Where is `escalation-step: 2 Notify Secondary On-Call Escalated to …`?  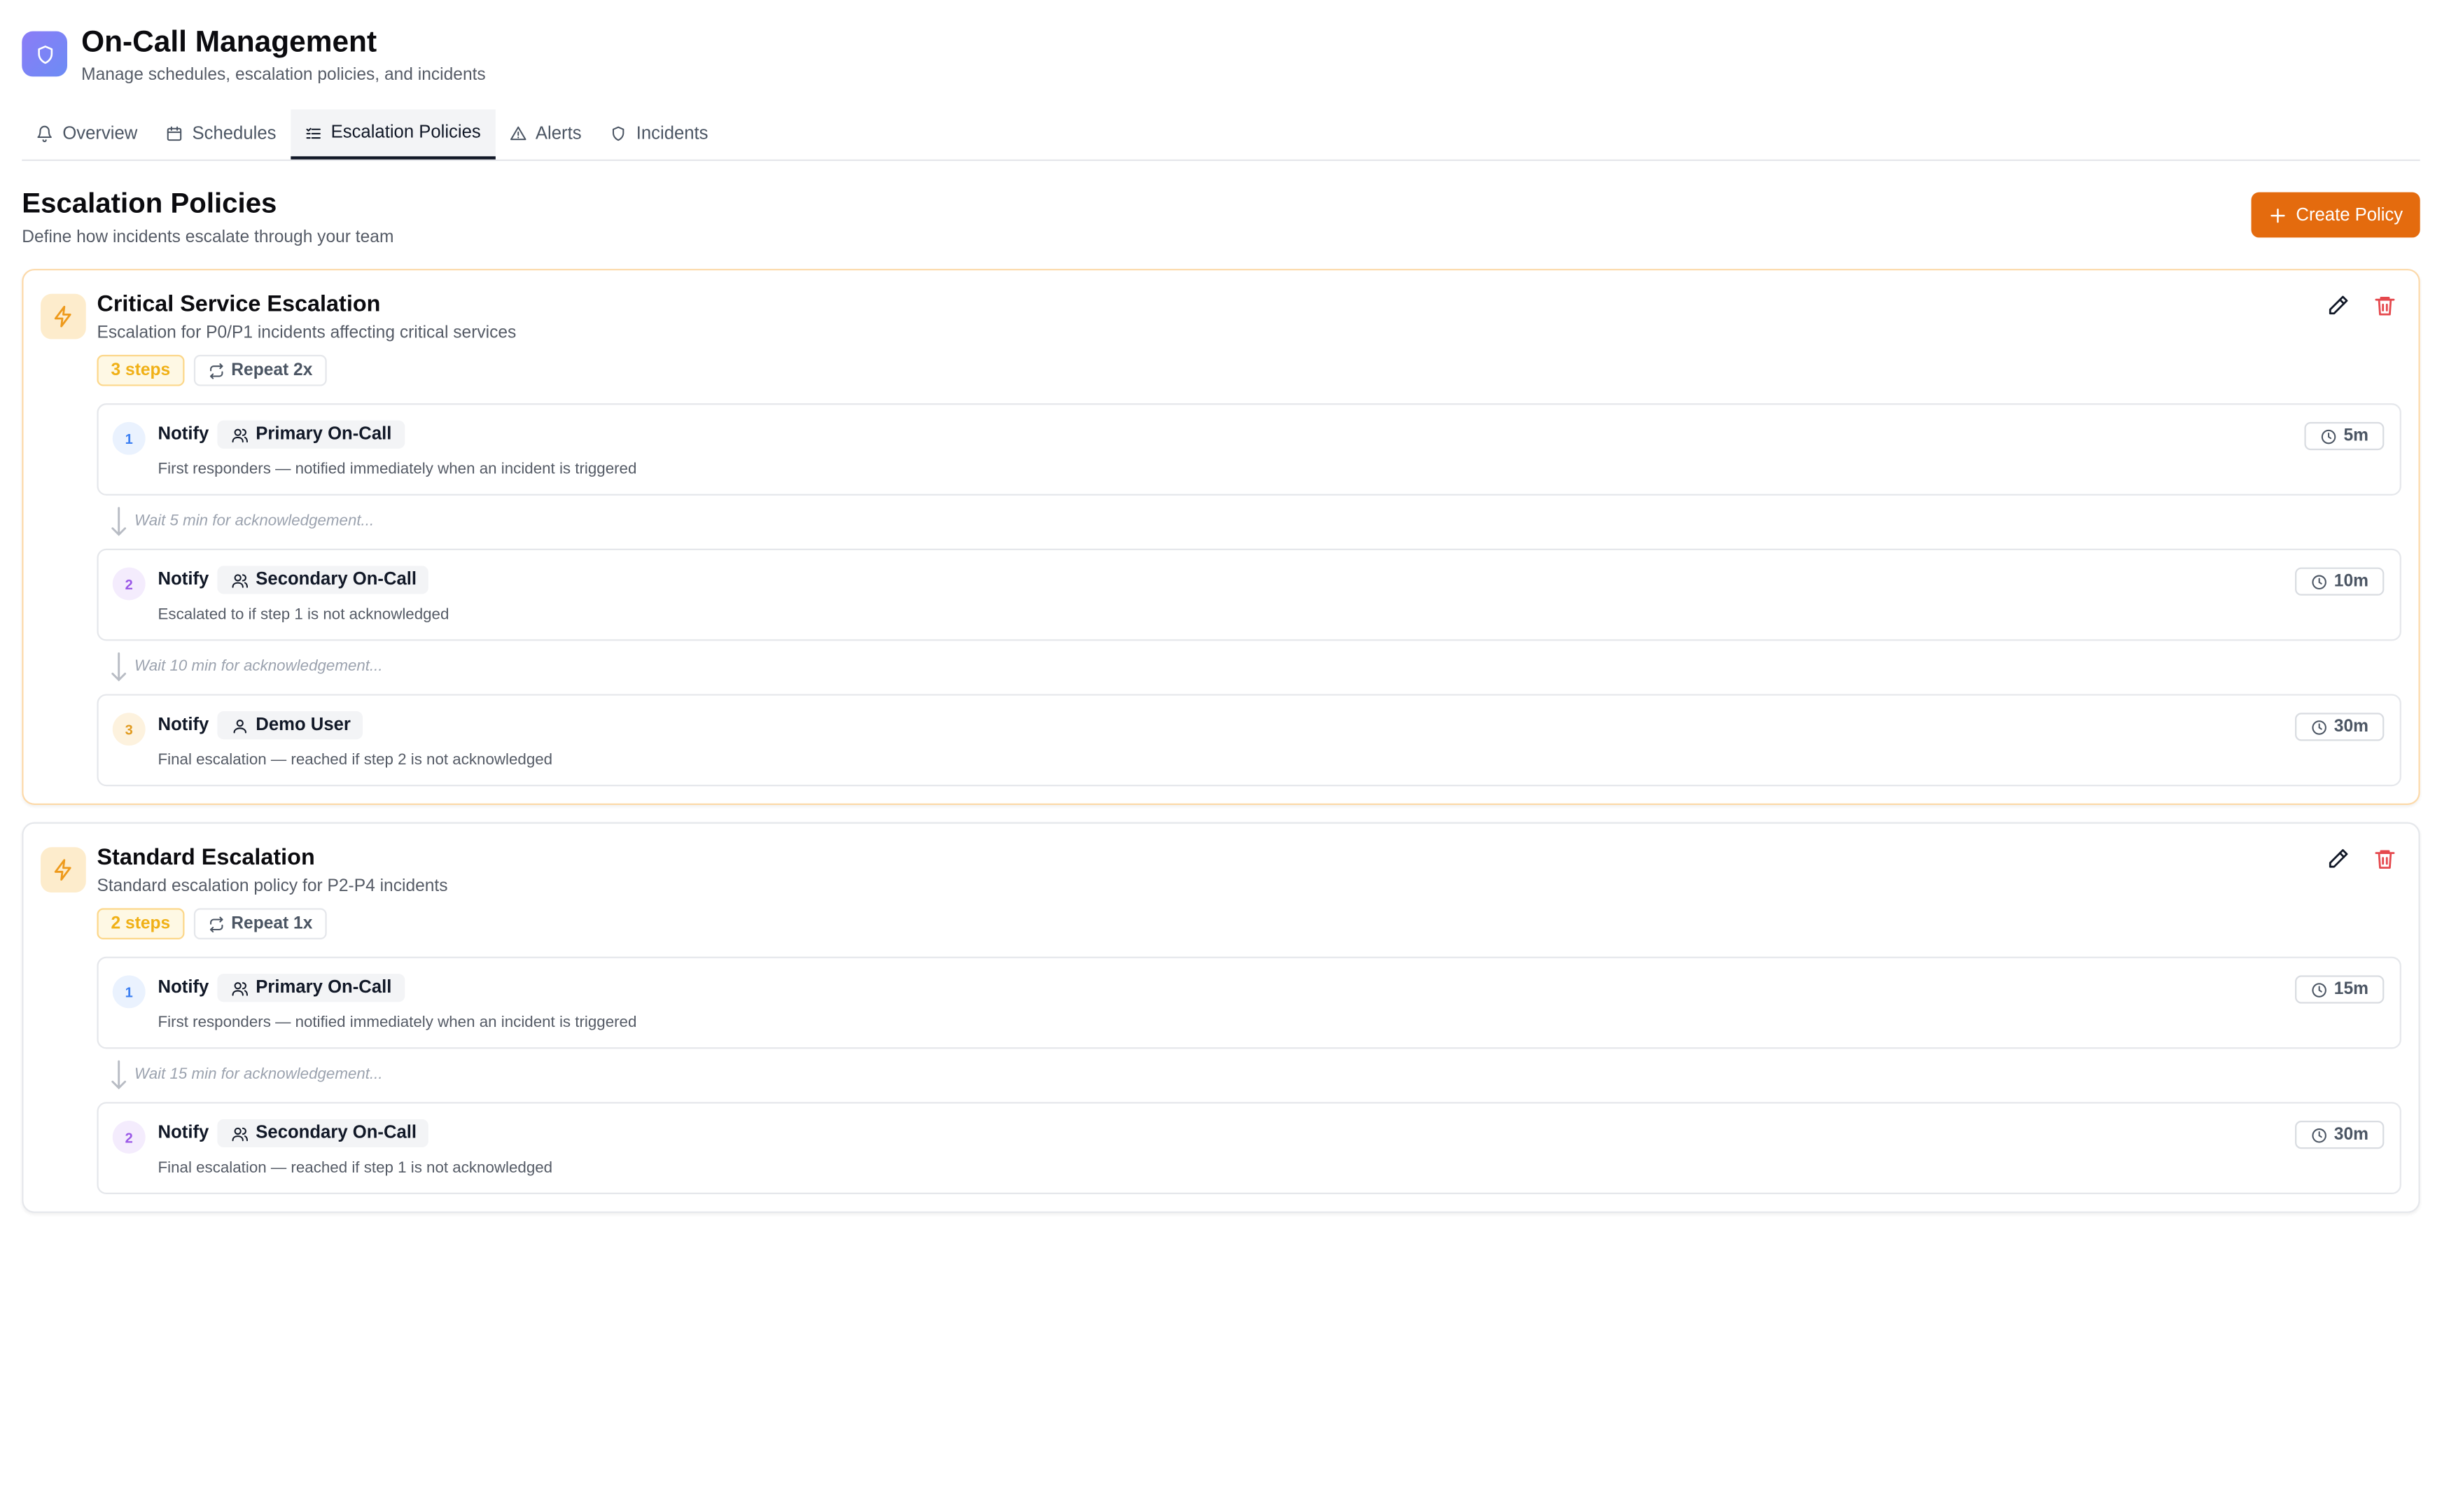 escalation-step: 2 Notify Secondary On-Call Escalated to … is located at coordinates (1249, 594).